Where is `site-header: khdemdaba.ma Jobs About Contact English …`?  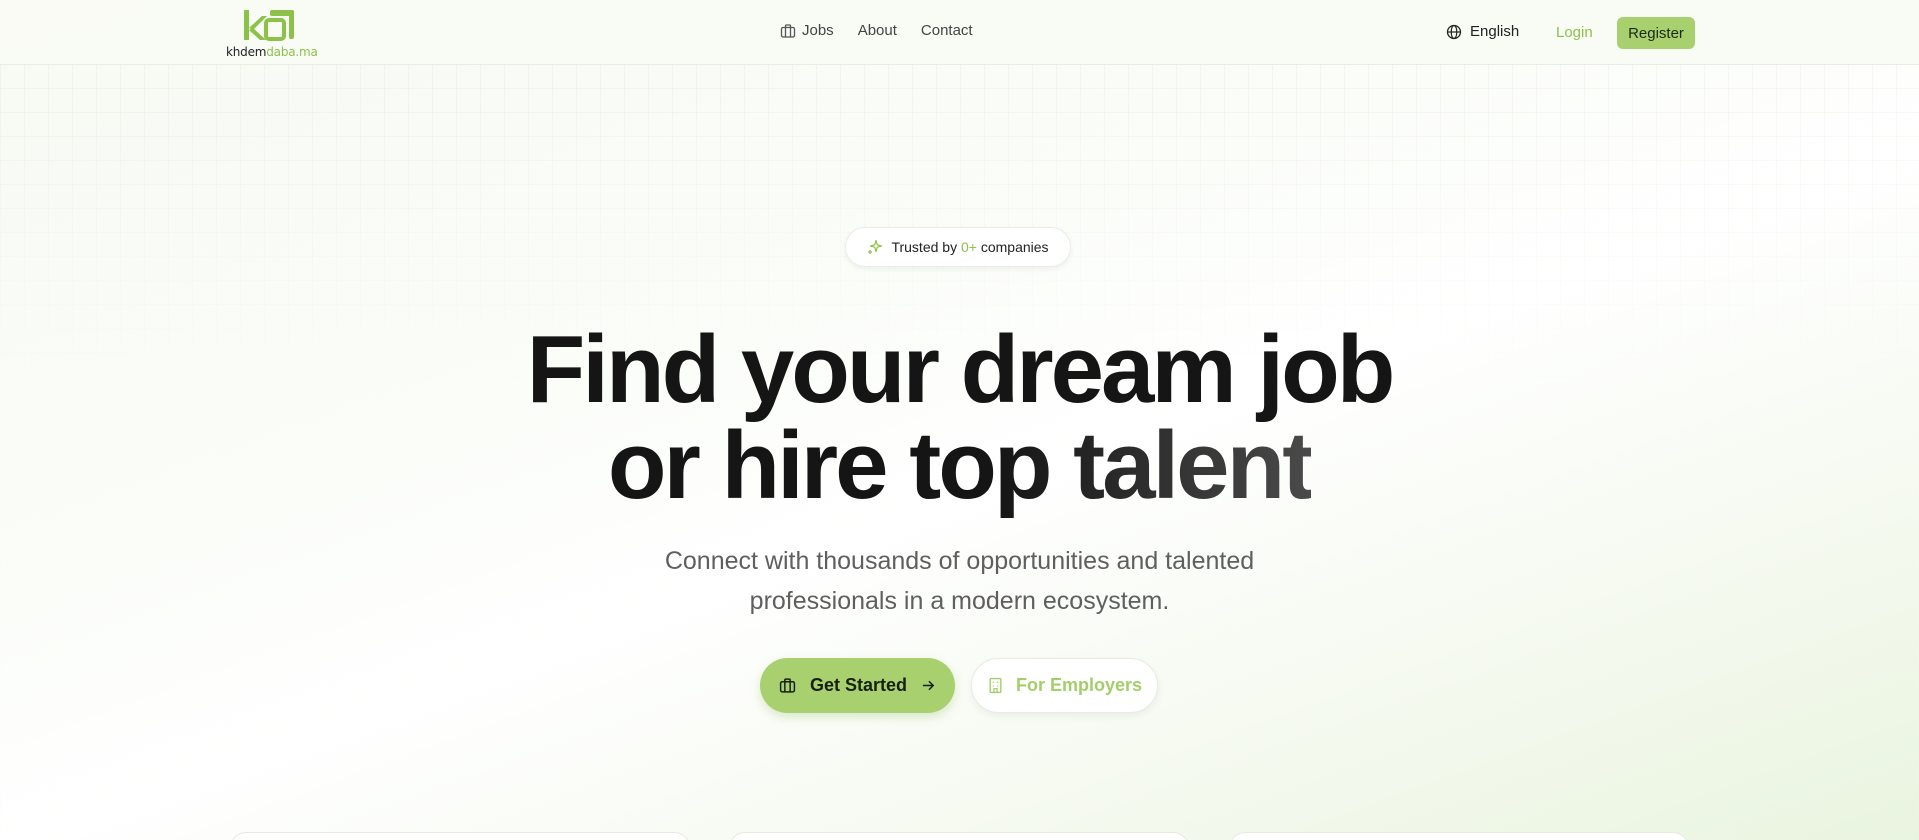 site-header: khdemdaba.ma Jobs About Contact English … is located at coordinates (959, 32).